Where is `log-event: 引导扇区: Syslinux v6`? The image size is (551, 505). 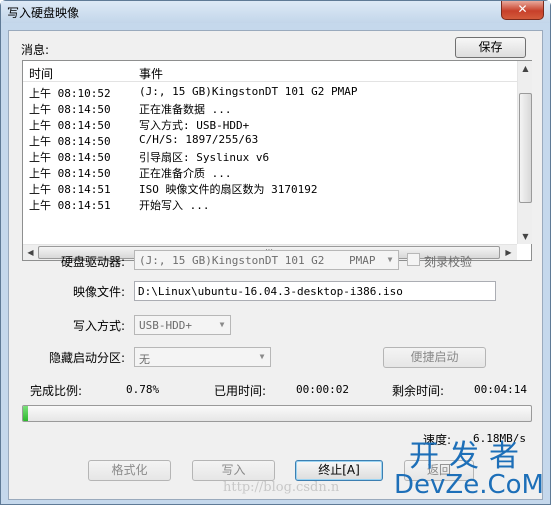 log-event: 引导扇区: Syslinux v6 is located at coordinates (204, 157).